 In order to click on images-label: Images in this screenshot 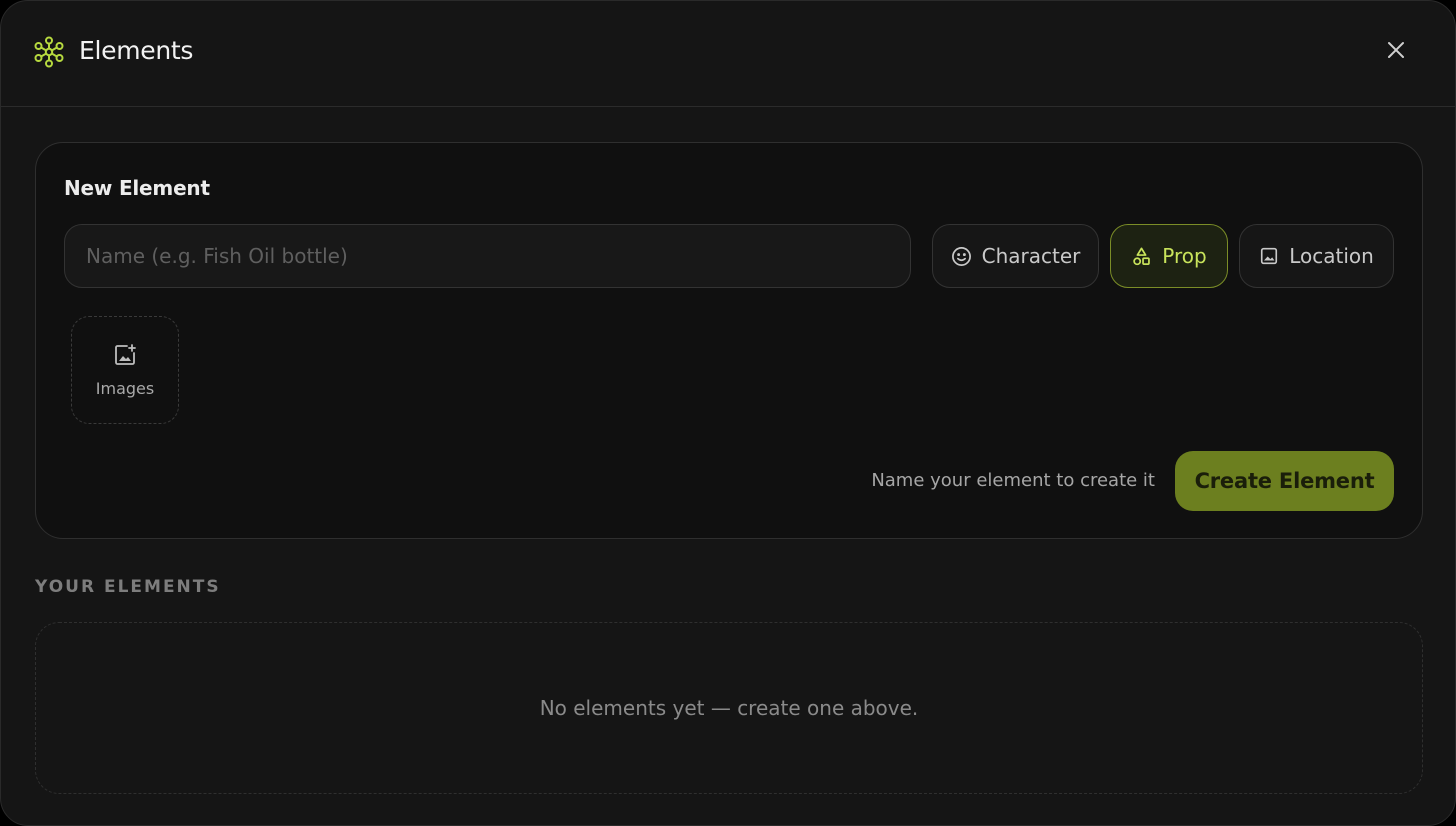, I will do `click(125, 388)`.